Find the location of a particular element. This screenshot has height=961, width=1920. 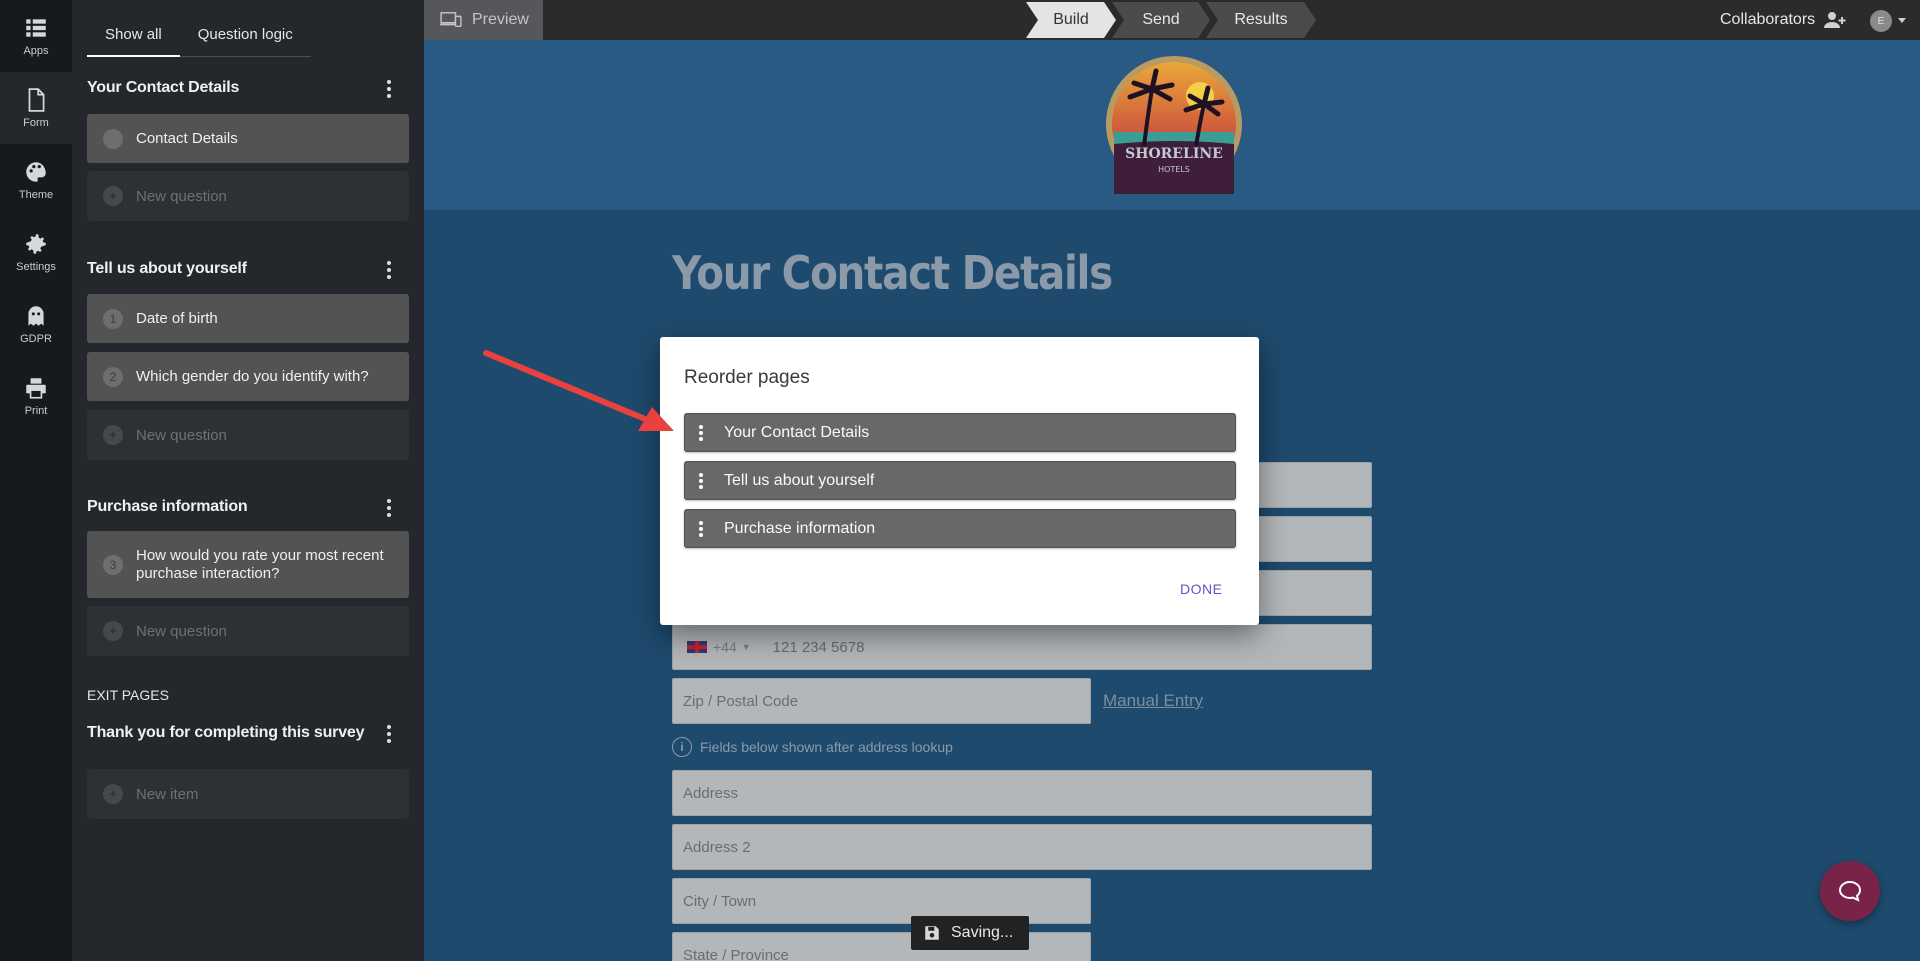

page-title: Your Contact Details is located at coordinates (892, 273).